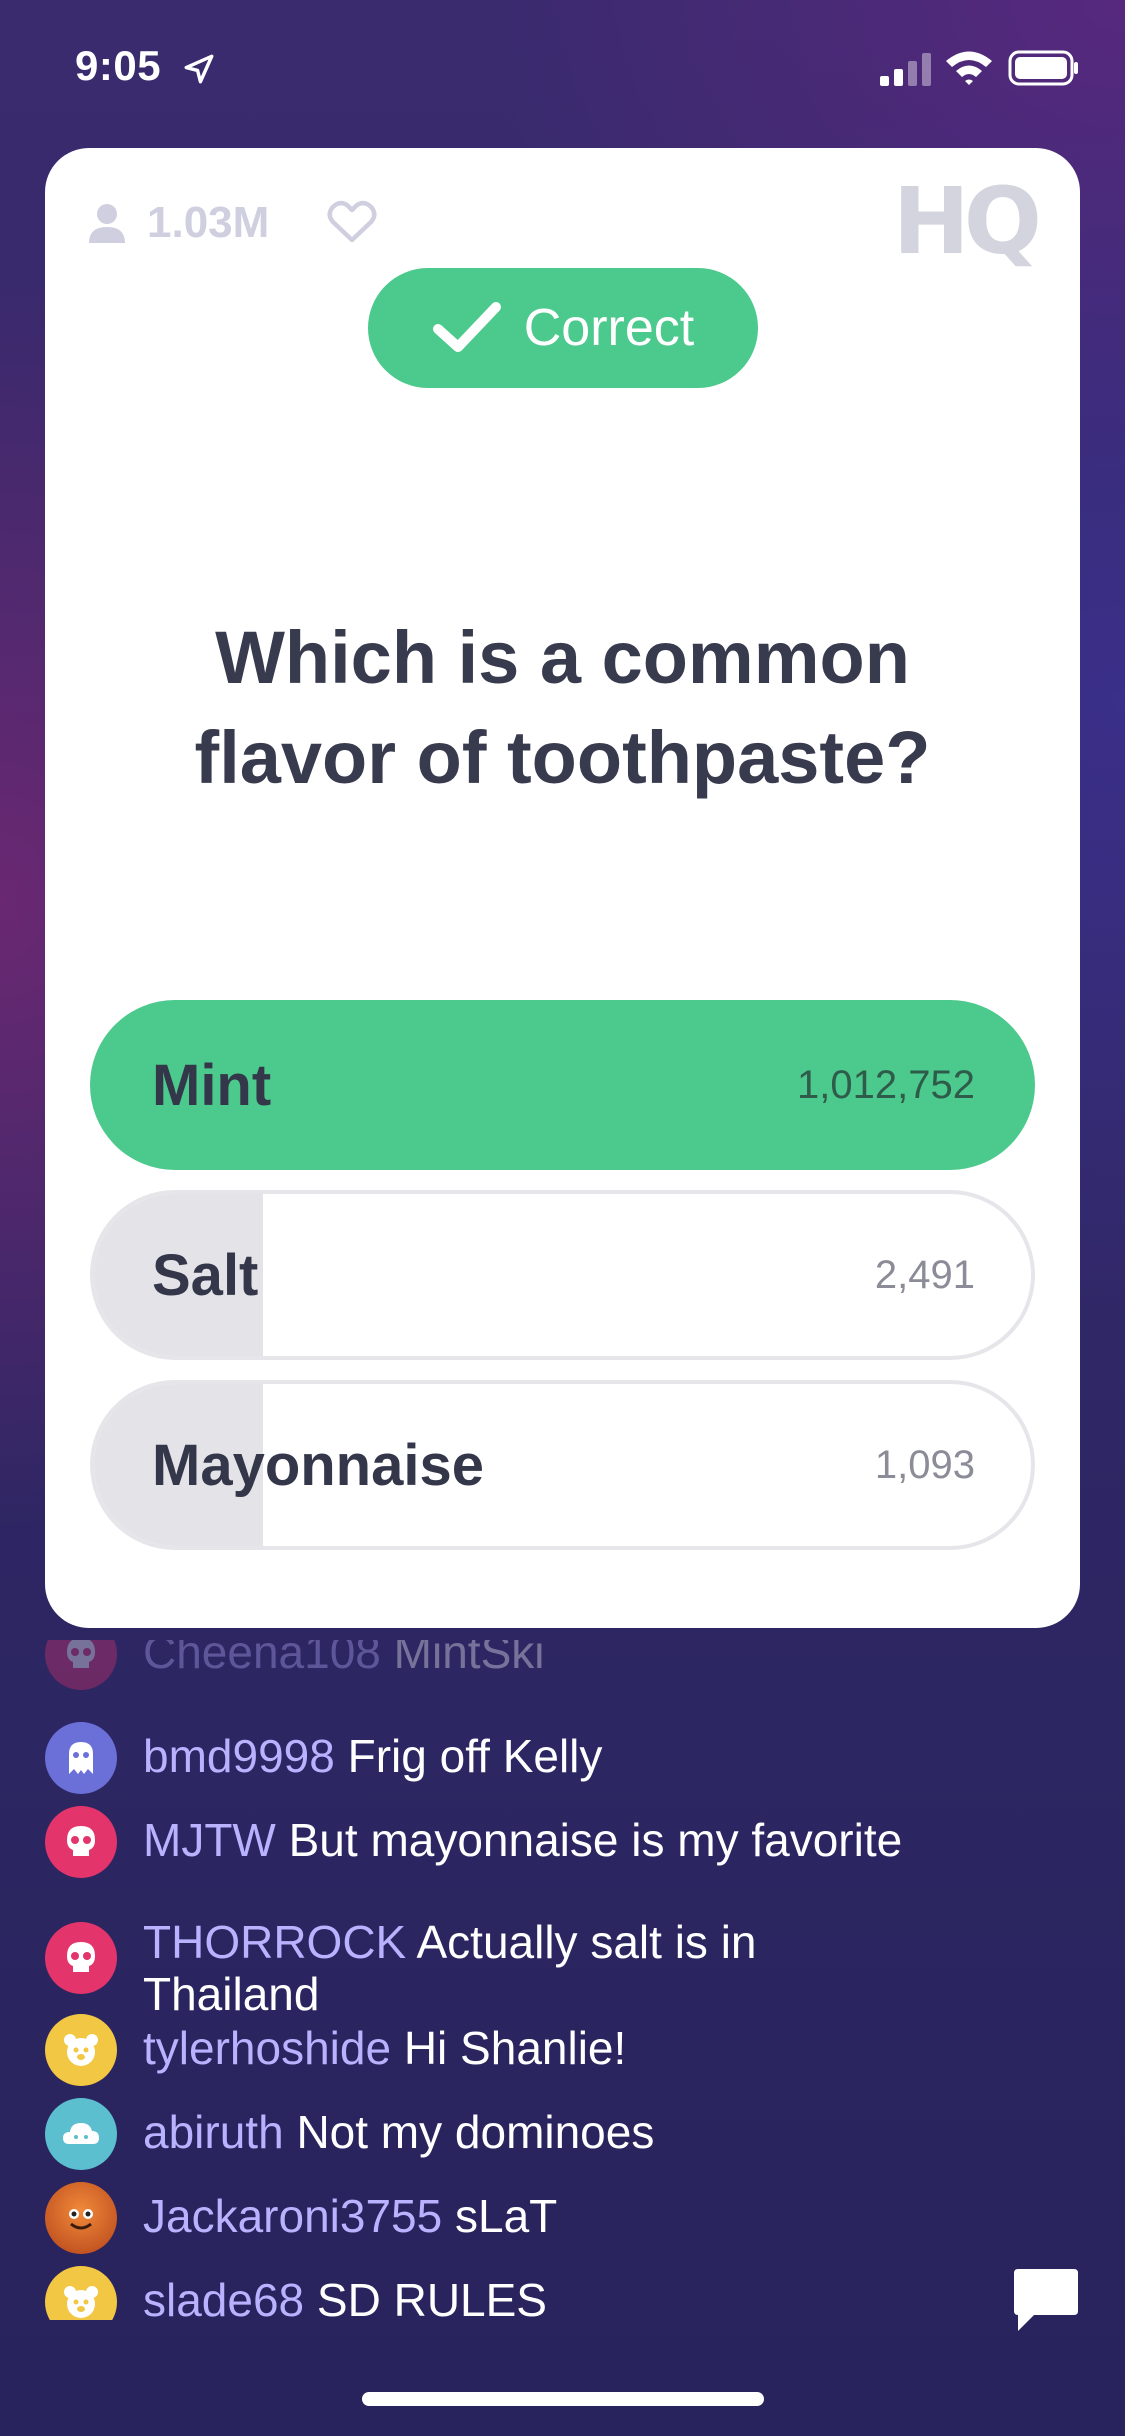 This screenshot has height=2436, width=1125. Describe the element at coordinates (352, 222) in the screenshot. I see `heart-icon` at that location.